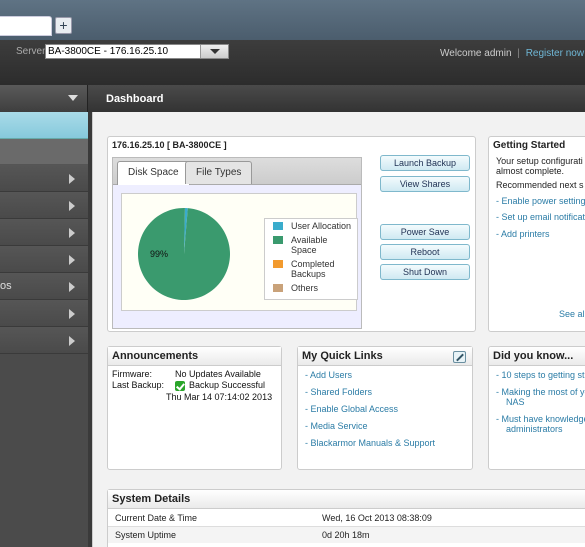 This screenshot has width=585, height=547. What do you see at coordinates (540, 217) in the screenshot?
I see `link-email-notification: - Set up email notificat` at bounding box center [540, 217].